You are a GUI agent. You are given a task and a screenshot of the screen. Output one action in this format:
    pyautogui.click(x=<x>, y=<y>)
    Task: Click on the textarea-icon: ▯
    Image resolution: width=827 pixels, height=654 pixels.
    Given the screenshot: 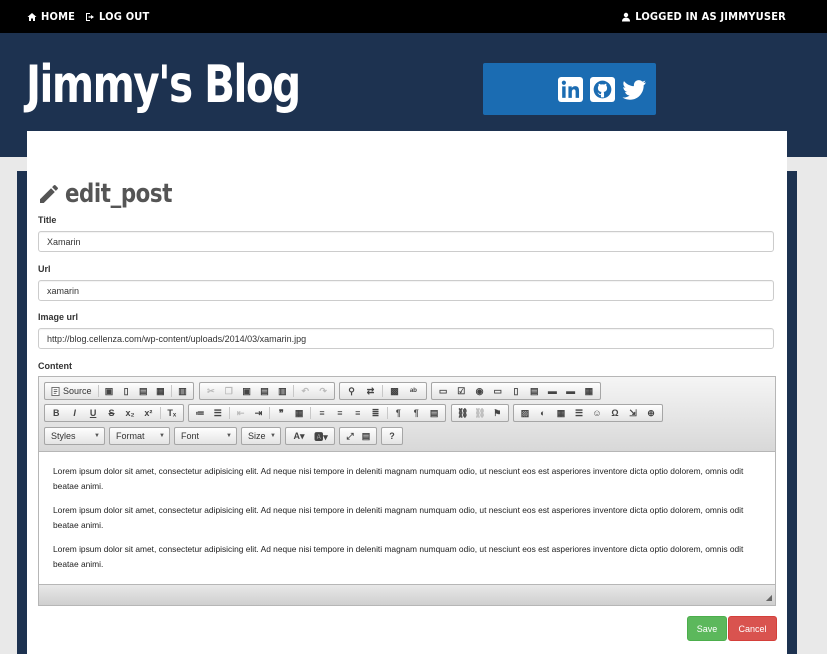 What is the action you would take?
    pyautogui.click(x=515, y=391)
    